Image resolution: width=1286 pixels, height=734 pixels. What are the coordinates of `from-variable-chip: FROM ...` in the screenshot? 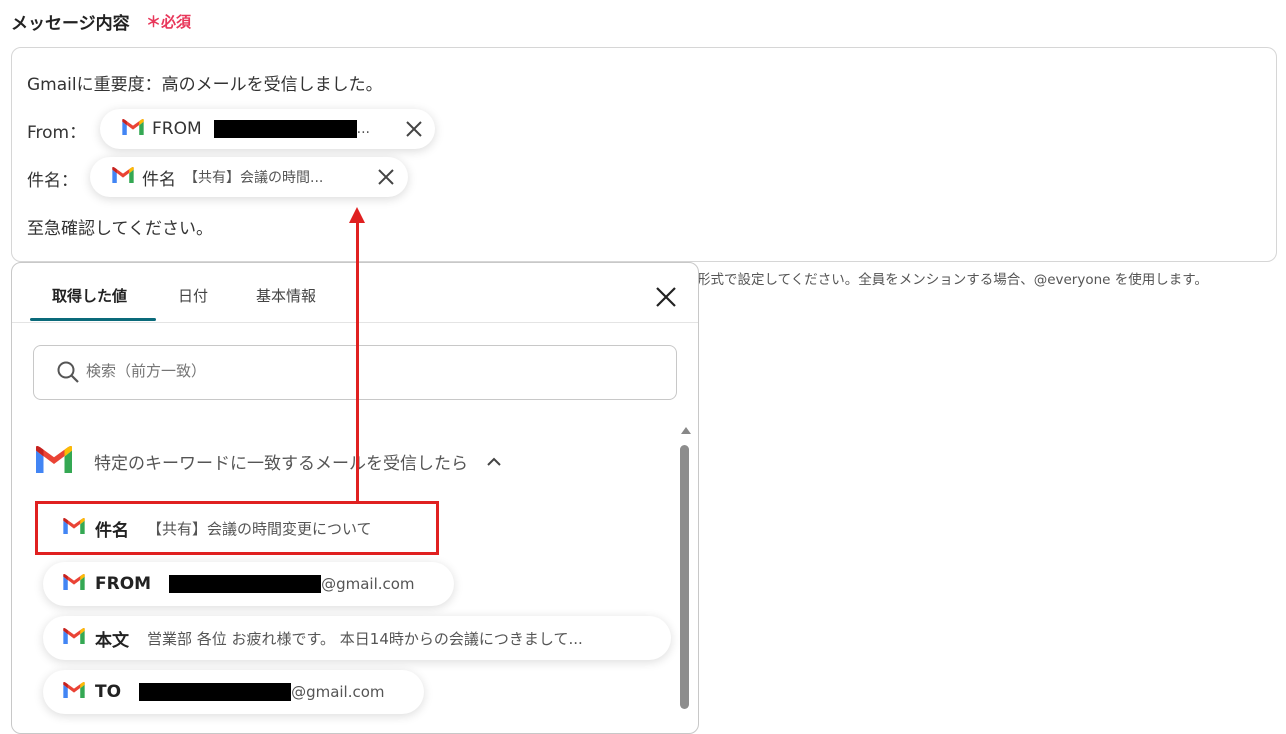 It's located at (267, 129).